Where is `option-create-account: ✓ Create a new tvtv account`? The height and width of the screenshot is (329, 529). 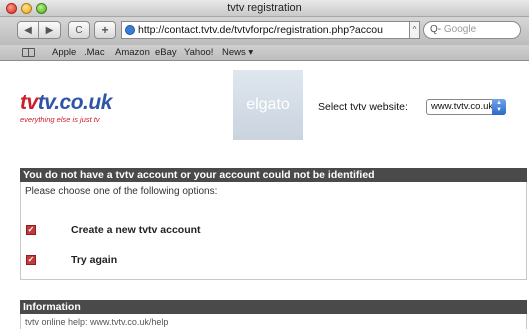 option-create-account: ✓ Create a new tvtv account is located at coordinates (113, 230).